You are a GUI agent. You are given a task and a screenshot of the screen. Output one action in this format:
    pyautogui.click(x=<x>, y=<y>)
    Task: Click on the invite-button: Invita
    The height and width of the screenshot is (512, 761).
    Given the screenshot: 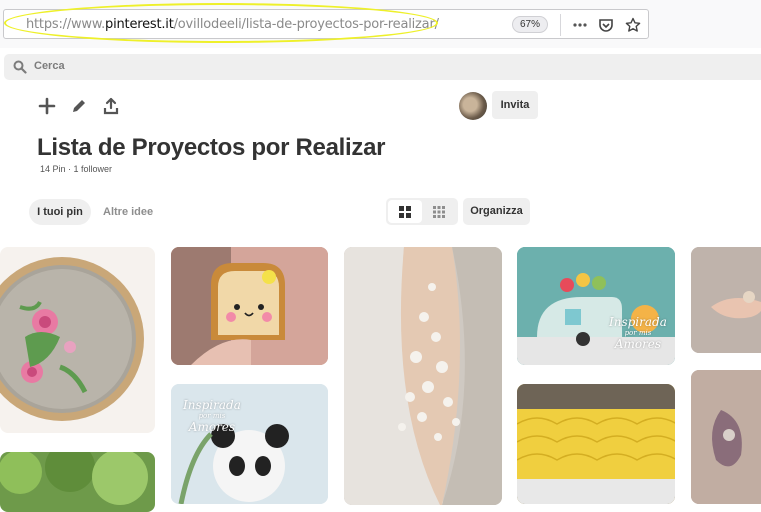 What is the action you would take?
    pyautogui.click(x=515, y=105)
    